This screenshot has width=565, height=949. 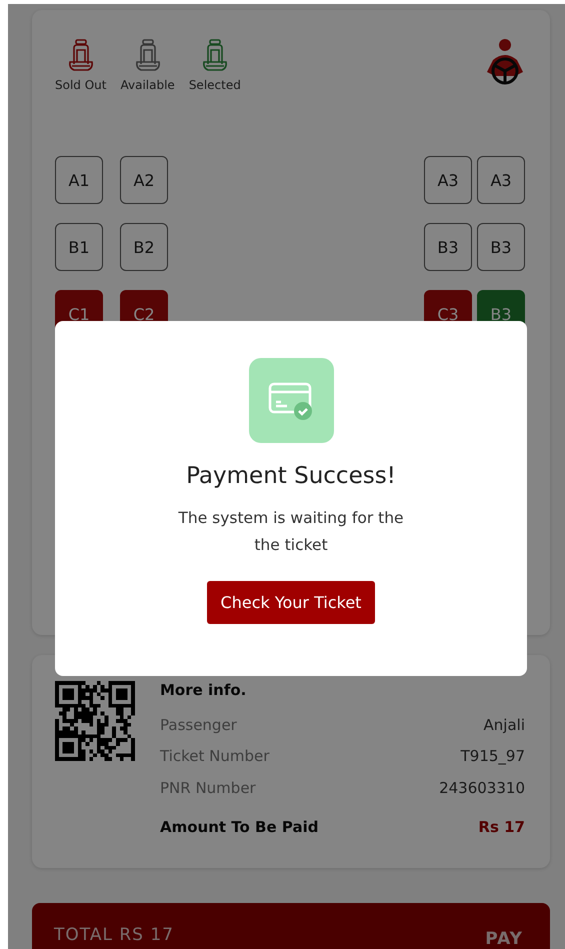 What do you see at coordinates (482, 787) in the screenshot?
I see `info-value: 243603310` at bounding box center [482, 787].